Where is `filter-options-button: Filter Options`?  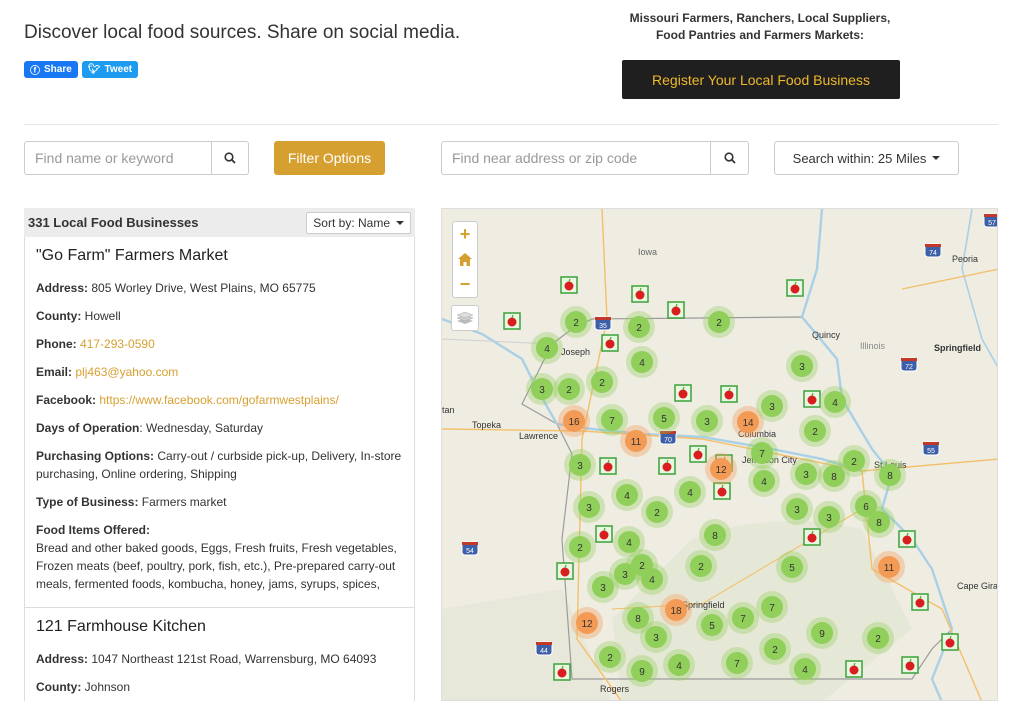 filter-options-button: Filter Options is located at coordinates (329, 158).